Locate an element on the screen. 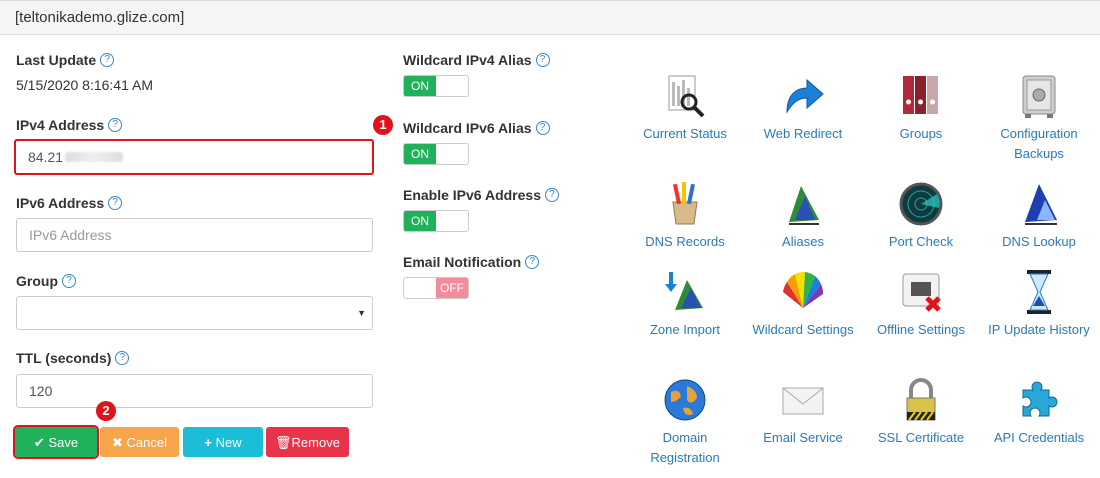 This screenshot has height=478, width=1100. redacted-blur is located at coordinates (94, 157).